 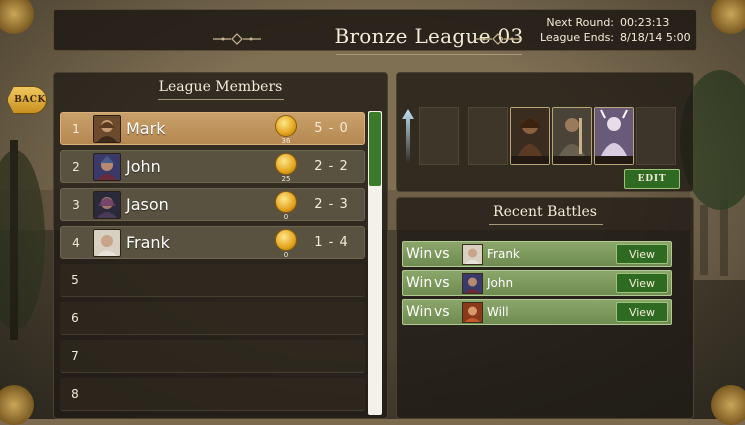 What do you see at coordinates (143, 166) in the screenshot?
I see `member-name: John` at bounding box center [143, 166].